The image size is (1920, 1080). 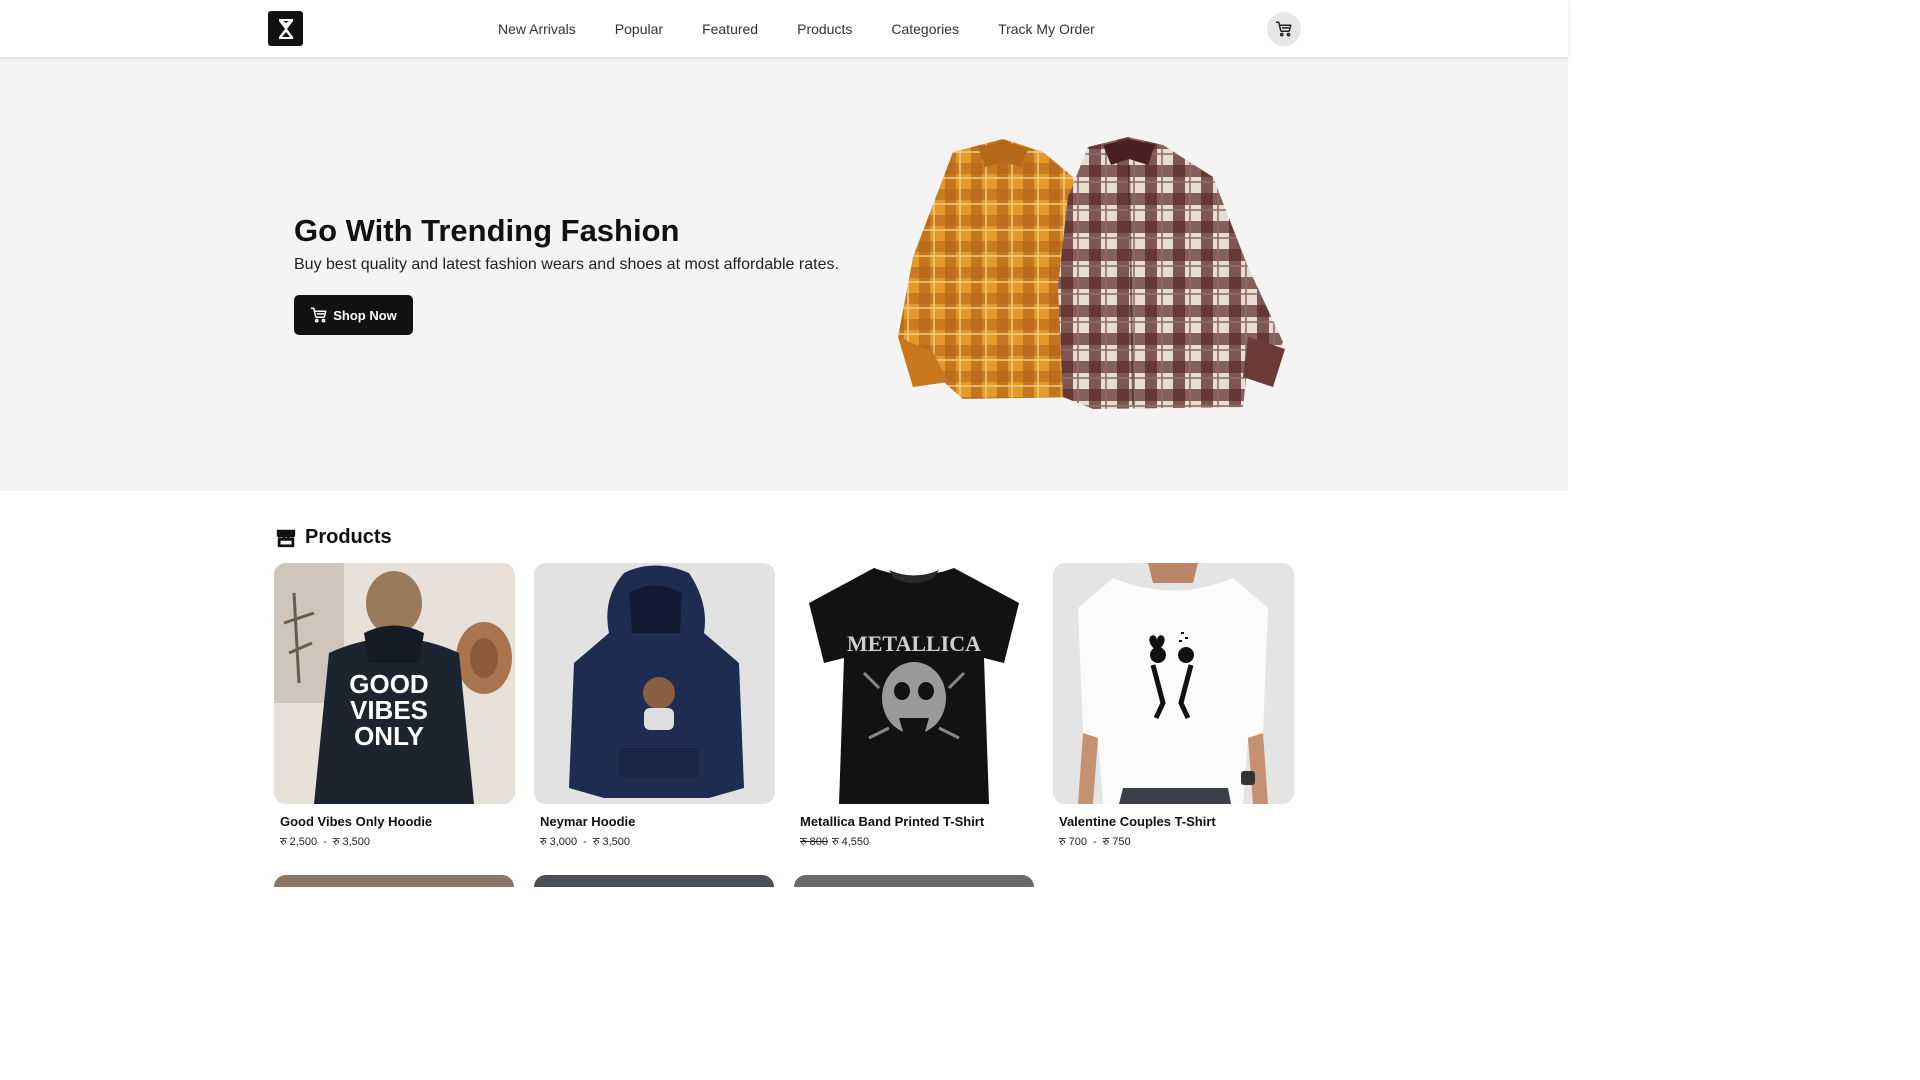 What do you see at coordinates (639, 29) in the screenshot?
I see `nav-popular: Popular` at bounding box center [639, 29].